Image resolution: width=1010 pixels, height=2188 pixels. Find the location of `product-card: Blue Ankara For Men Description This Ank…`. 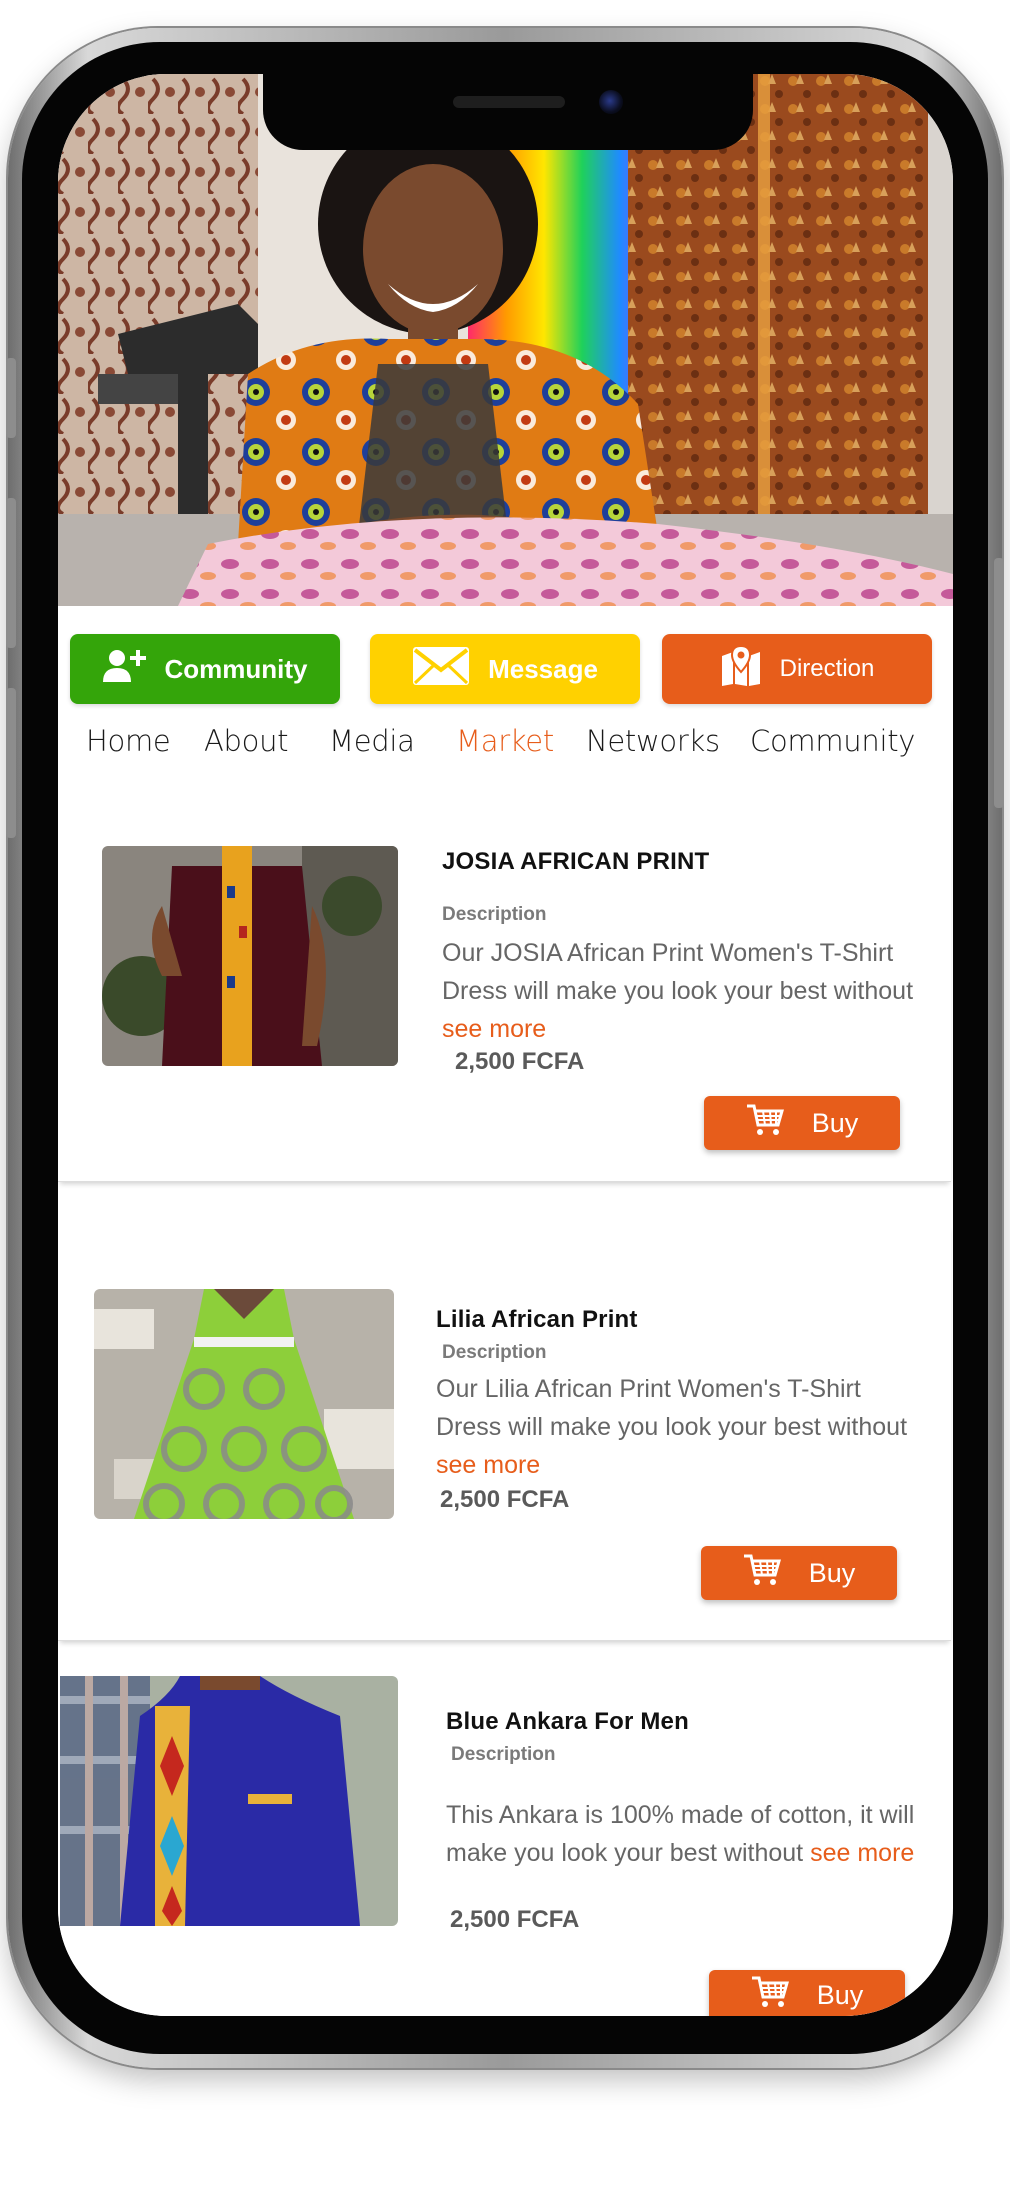

product-card: Blue Ankara For Men Description This Ank… is located at coordinates (504, 1845).